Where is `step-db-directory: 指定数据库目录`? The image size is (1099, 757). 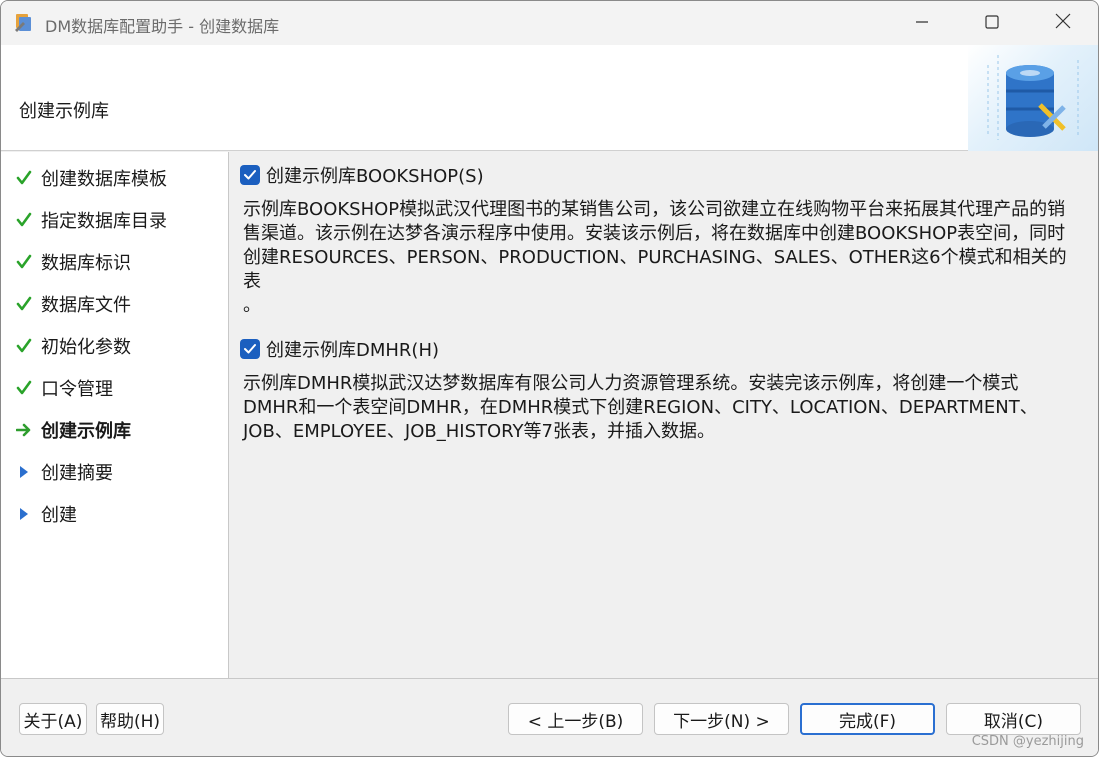
step-db-directory: 指定数据库目录 is located at coordinates (115, 220).